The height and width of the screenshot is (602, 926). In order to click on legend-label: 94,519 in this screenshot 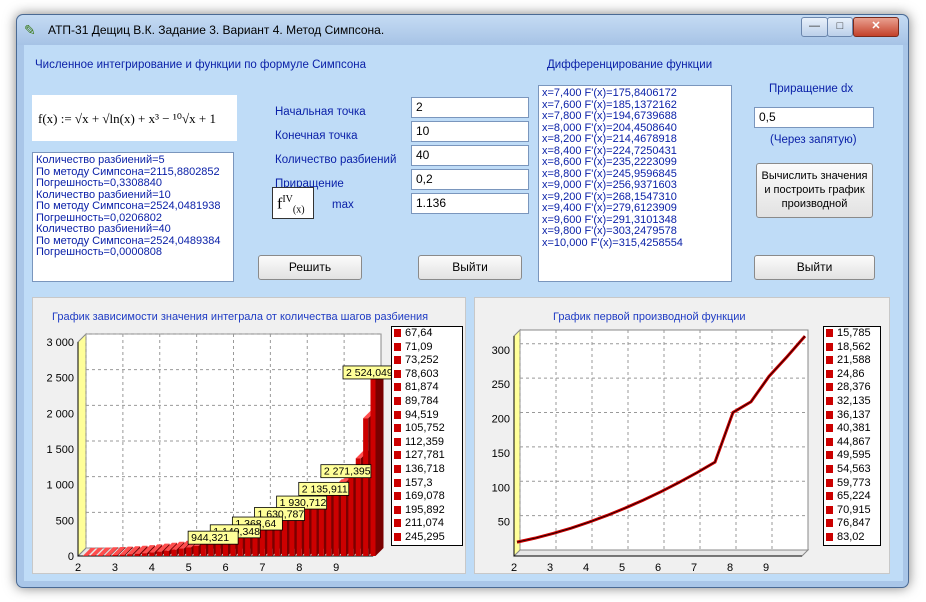, I will do `click(422, 414)`.